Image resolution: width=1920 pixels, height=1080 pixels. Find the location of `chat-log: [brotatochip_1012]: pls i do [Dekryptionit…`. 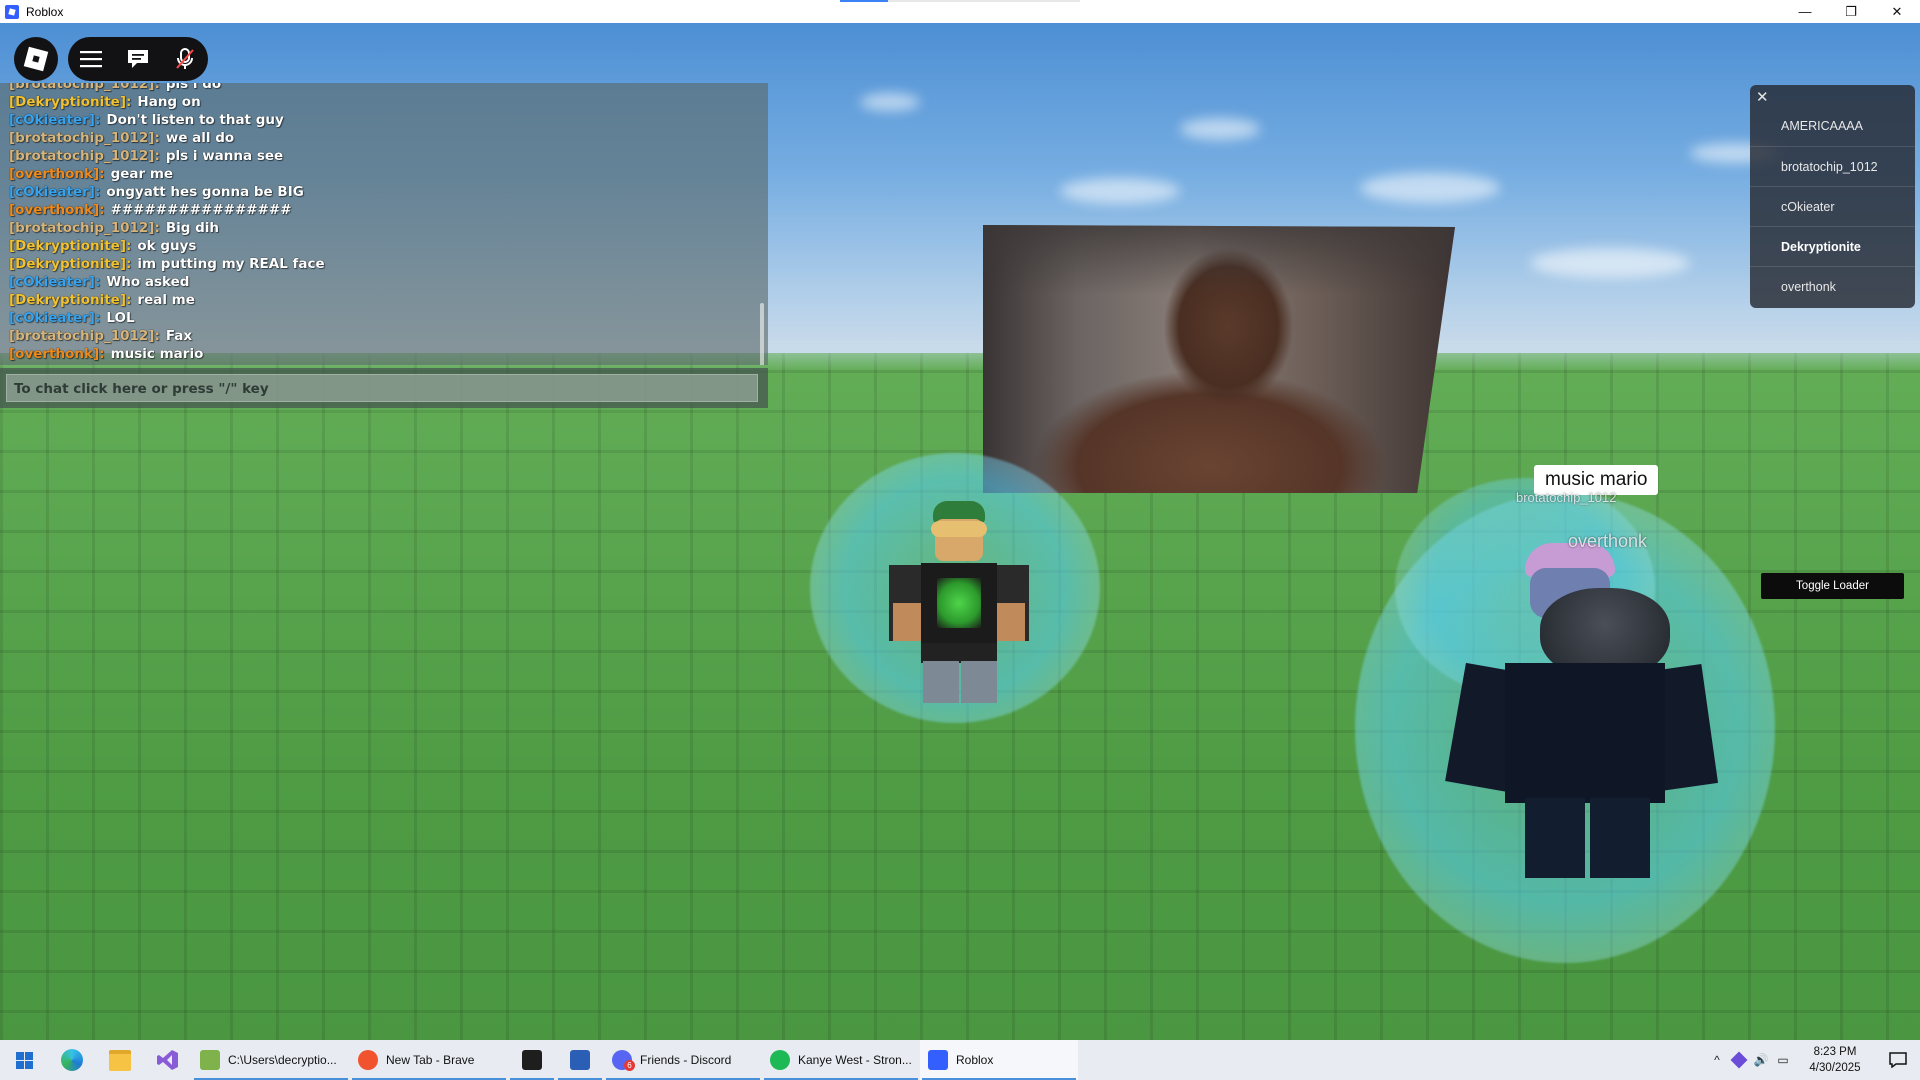

chat-log: [brotatochip_1012]: pls i do [Dekryptionit… is located at coordinates (384, 224).